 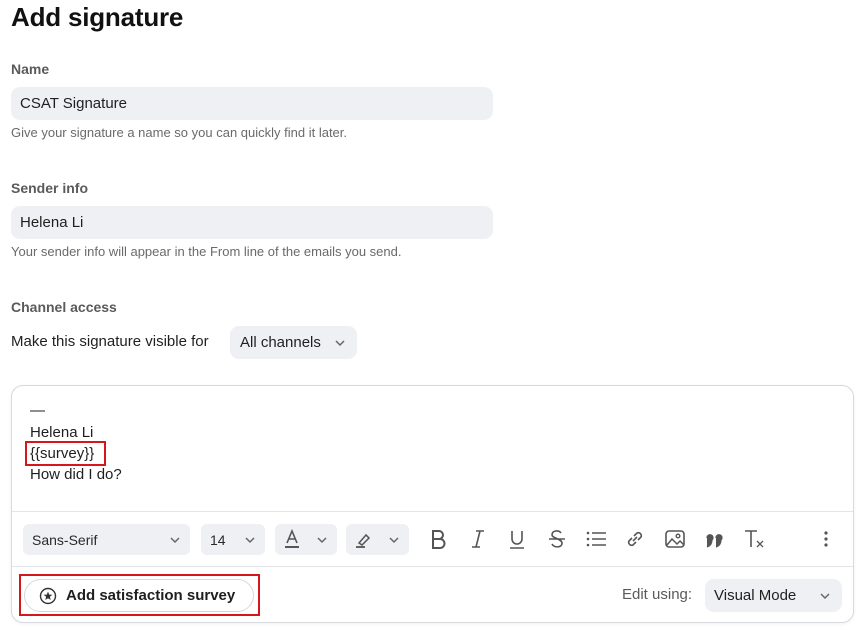 I want to click on bold-icon, so click(x=438, y=539).